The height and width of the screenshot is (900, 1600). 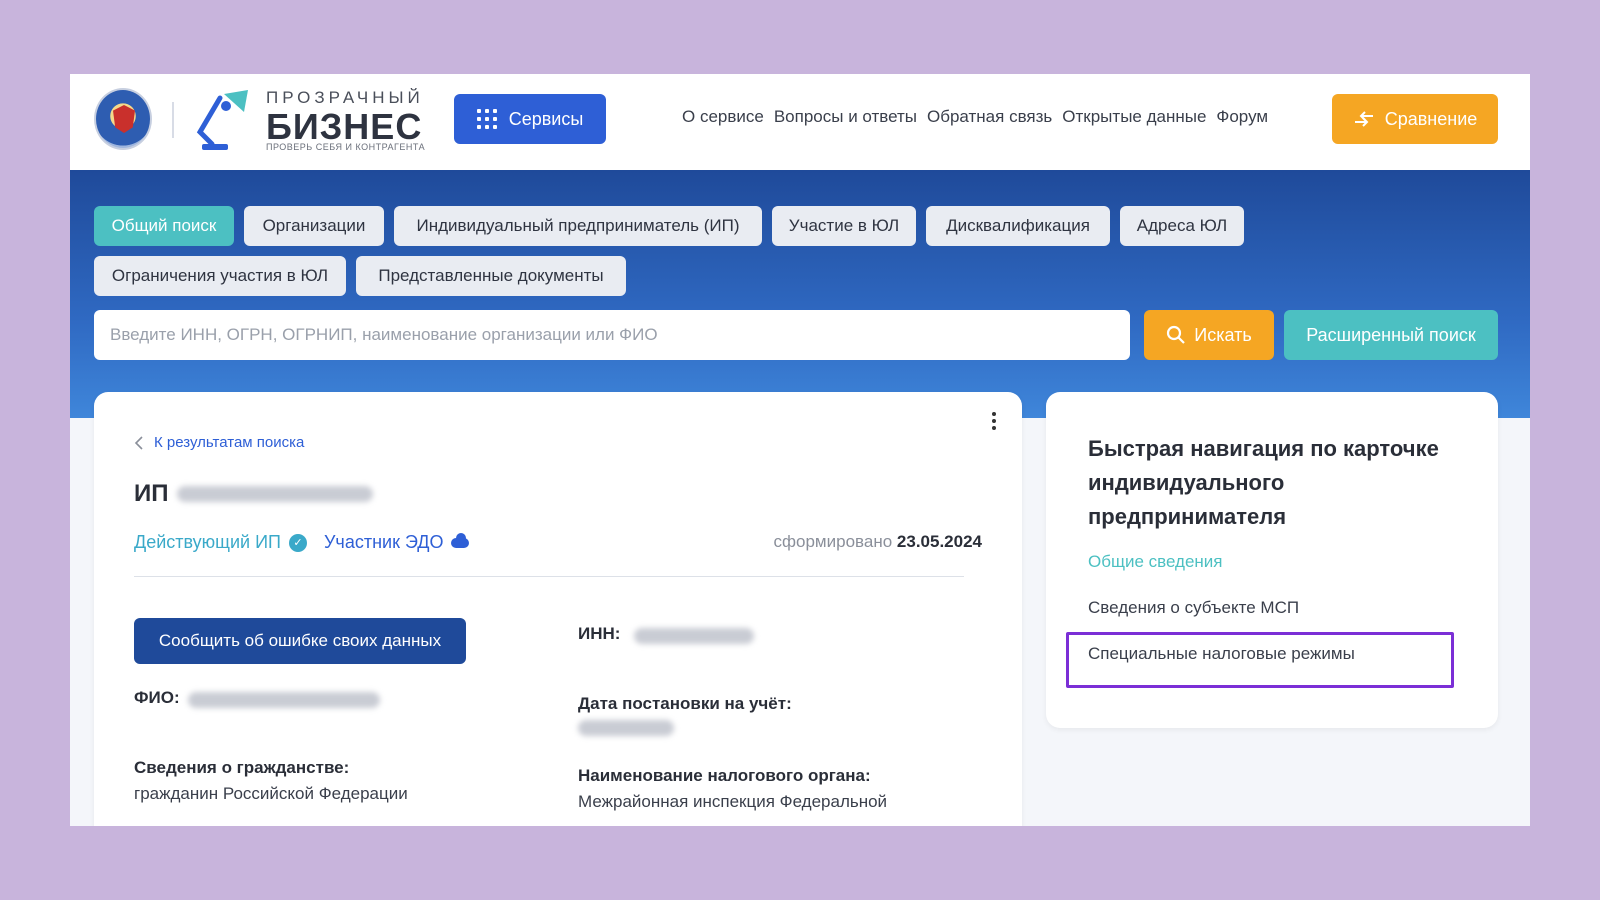 What do you see at coordinates (1018, 226) in the screenshot?
I see `tab-disqualification: Дисквалификация` at bounding box center [1018, 226].